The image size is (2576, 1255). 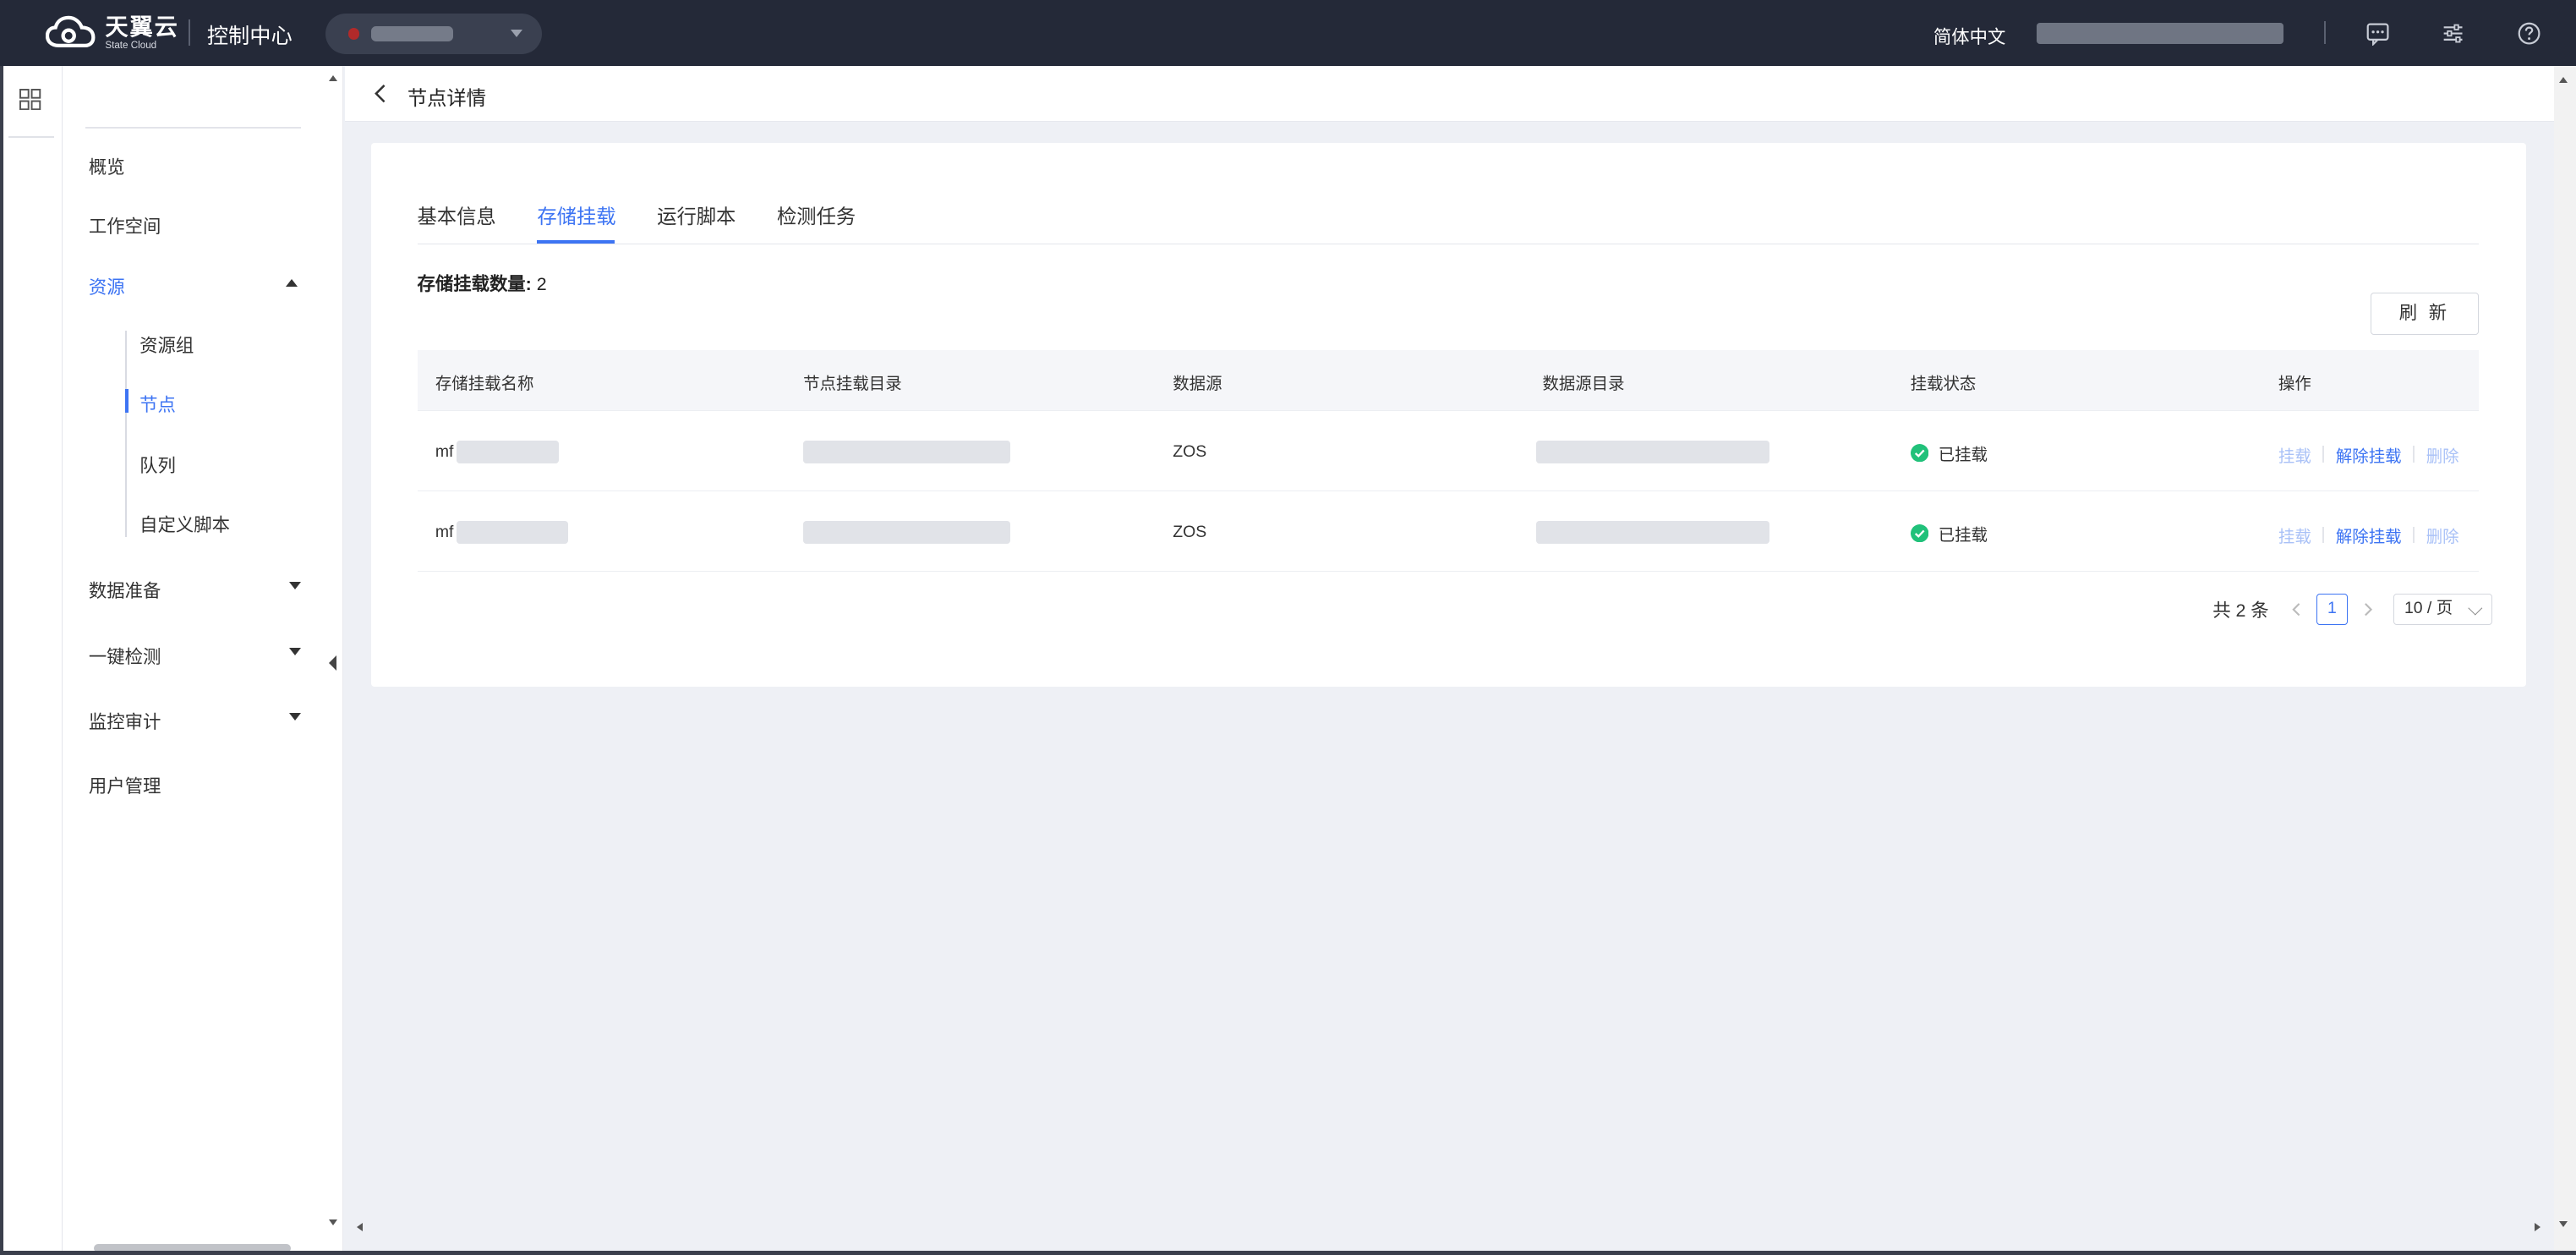 What do you see at coordinates (412, 33) in the screenshot?
I see `region-name-redacted` at bounding box center [412, 33].